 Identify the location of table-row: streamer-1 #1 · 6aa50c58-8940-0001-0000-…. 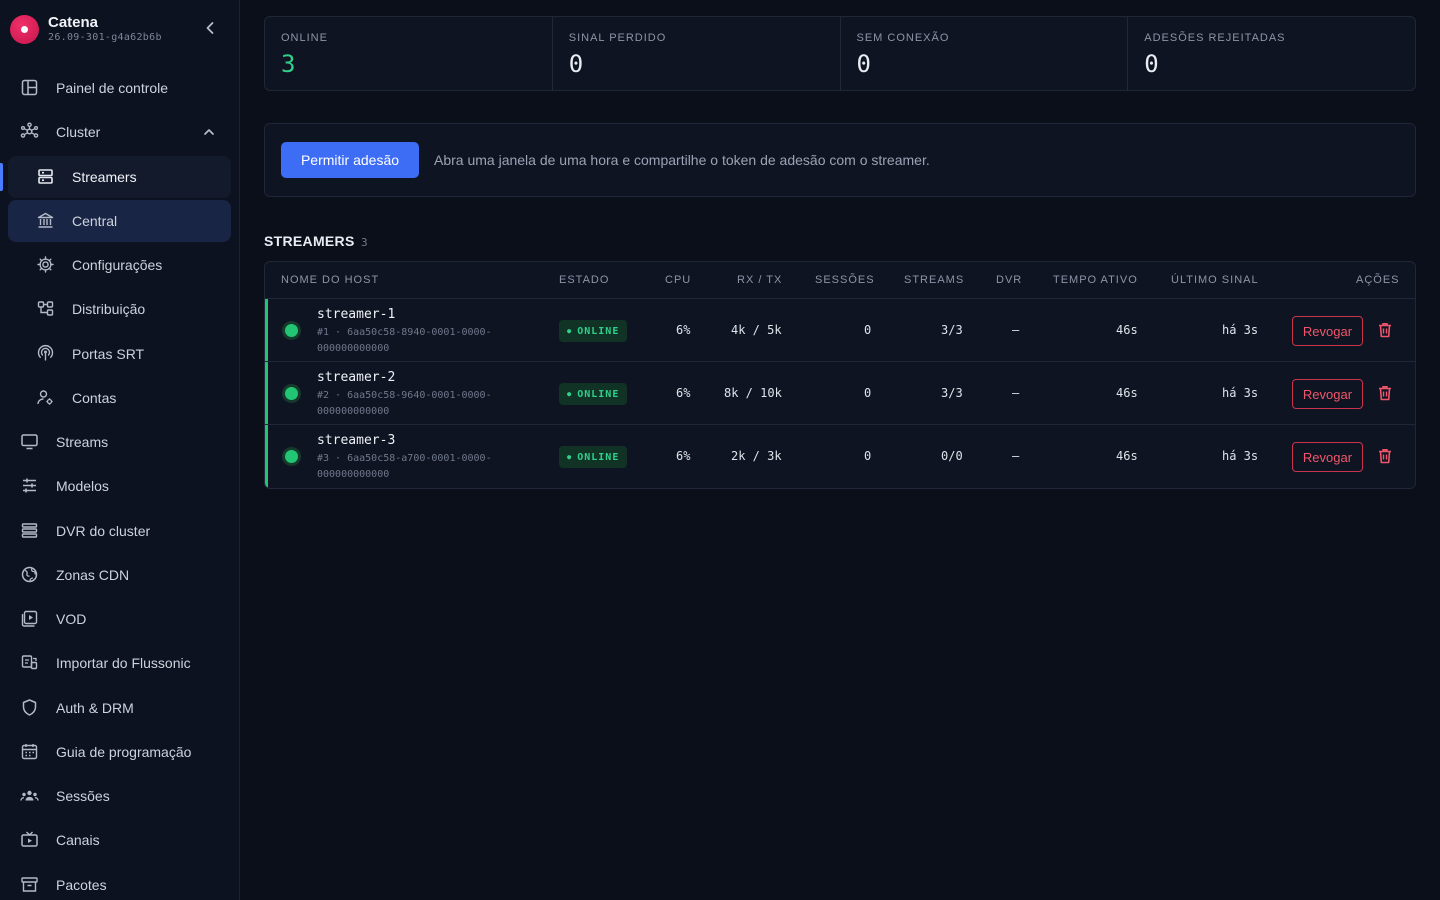
(840, 330).